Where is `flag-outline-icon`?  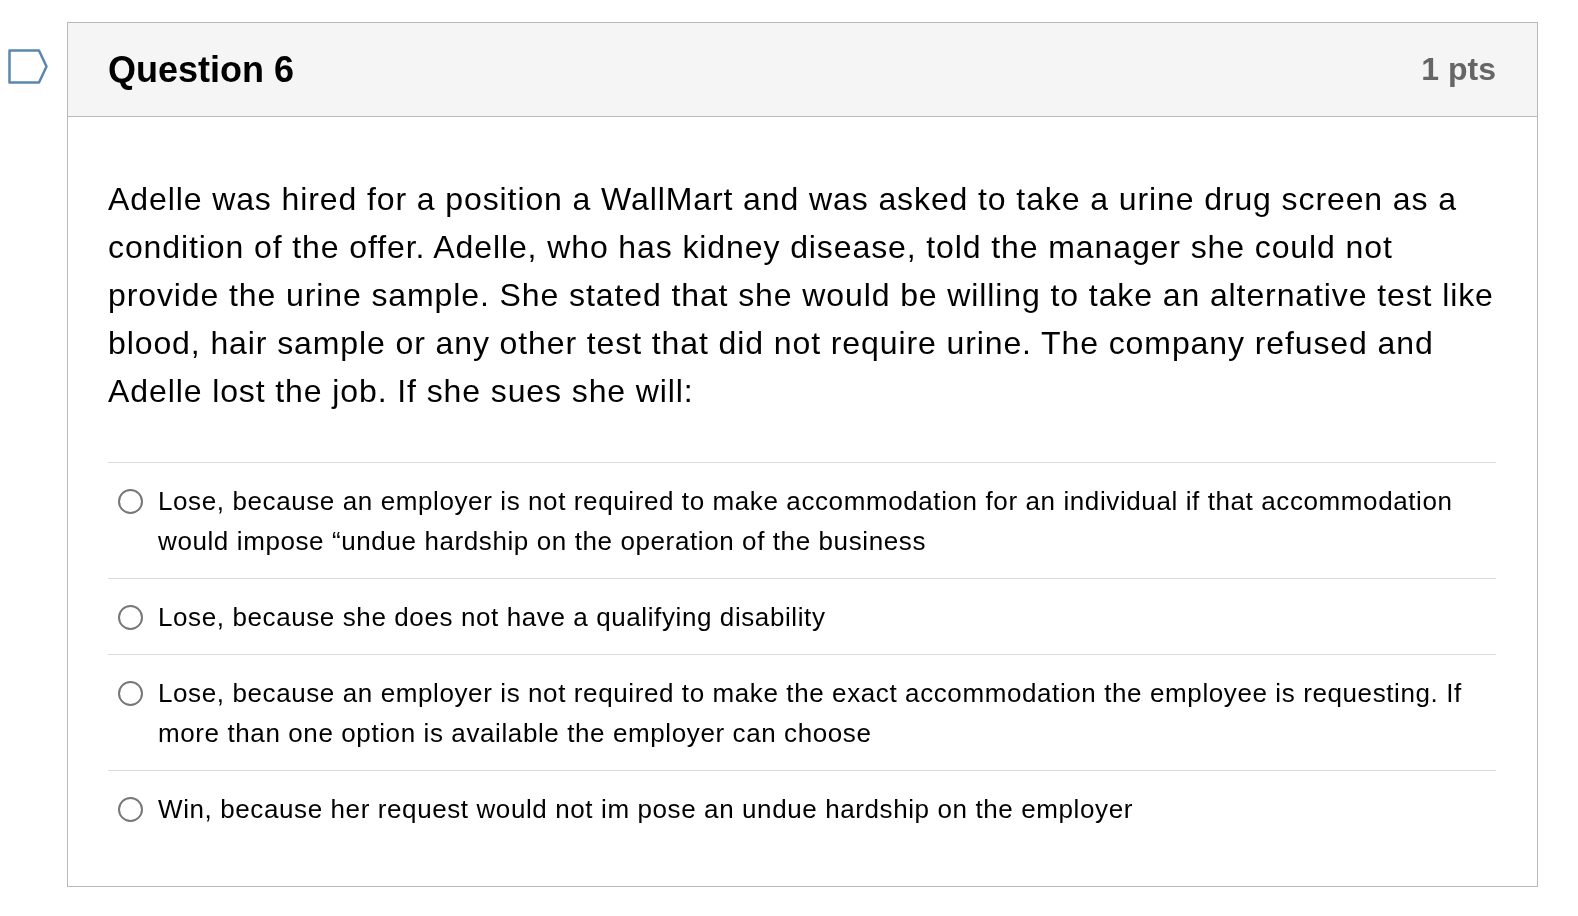
flag-outline-icon is located at coordinates (28, 66).